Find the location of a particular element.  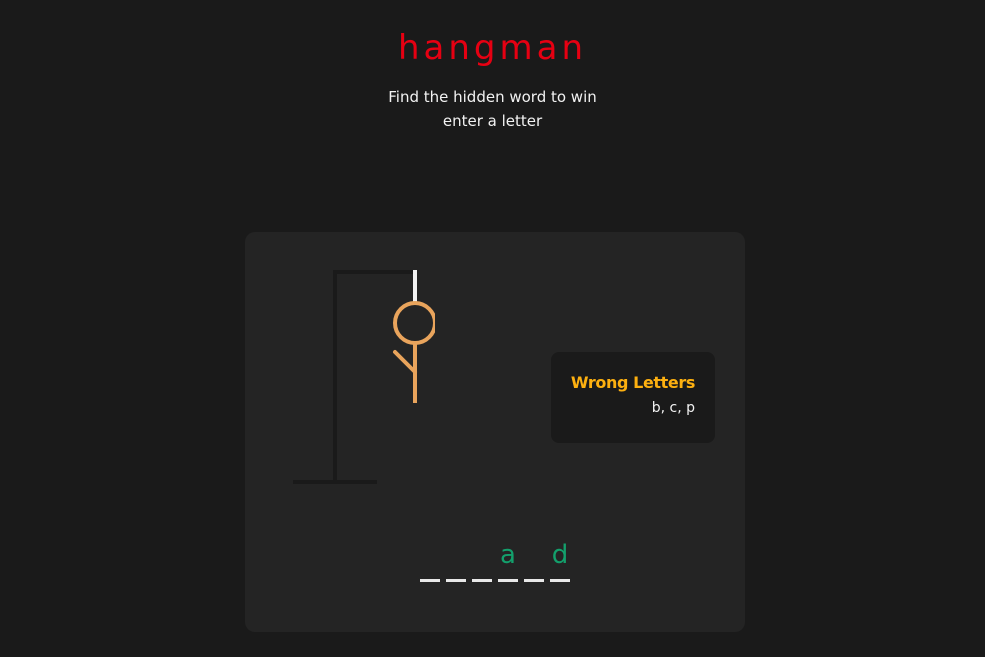

hangman-figure is located at coordinates (364, 377).